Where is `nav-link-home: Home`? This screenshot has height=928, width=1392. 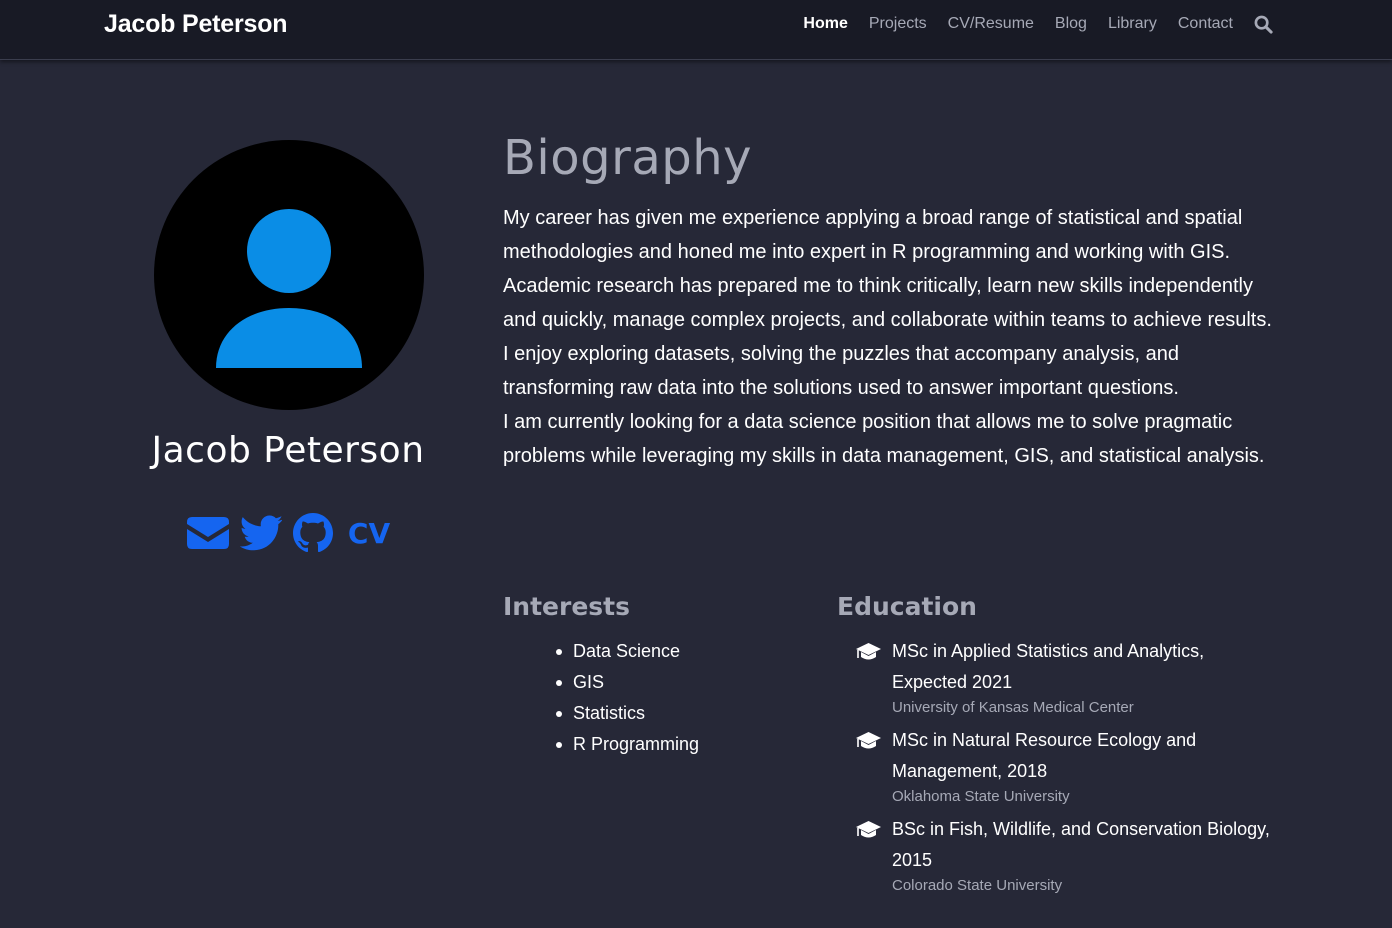
nav-link-home: Home is located at coordinates (825, 24).